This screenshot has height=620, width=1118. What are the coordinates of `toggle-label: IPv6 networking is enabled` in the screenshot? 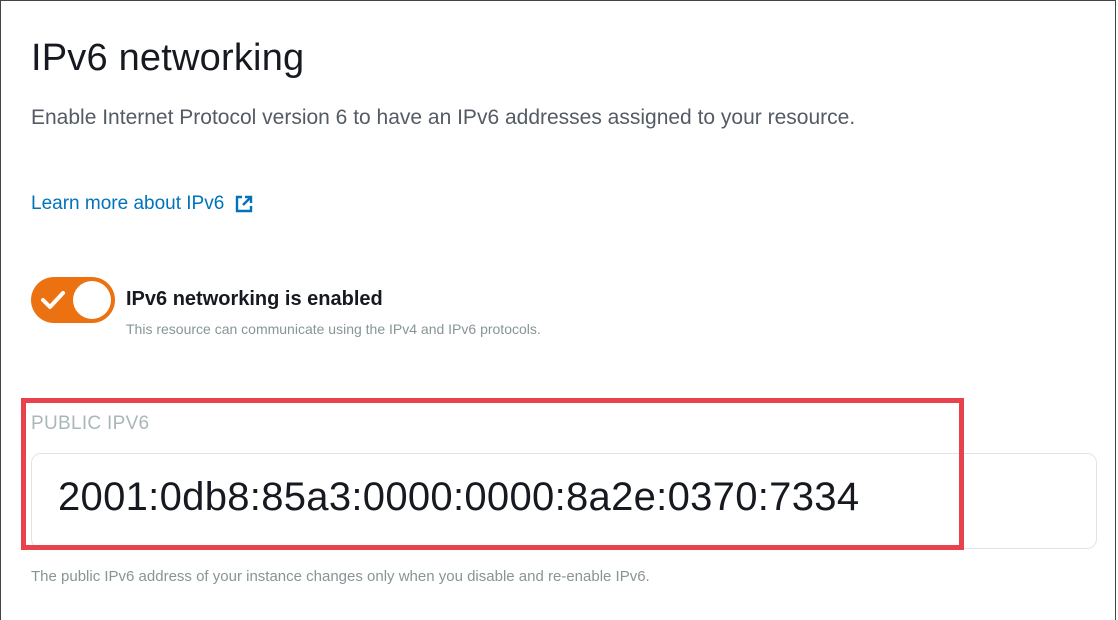 It's located at (254, 299).